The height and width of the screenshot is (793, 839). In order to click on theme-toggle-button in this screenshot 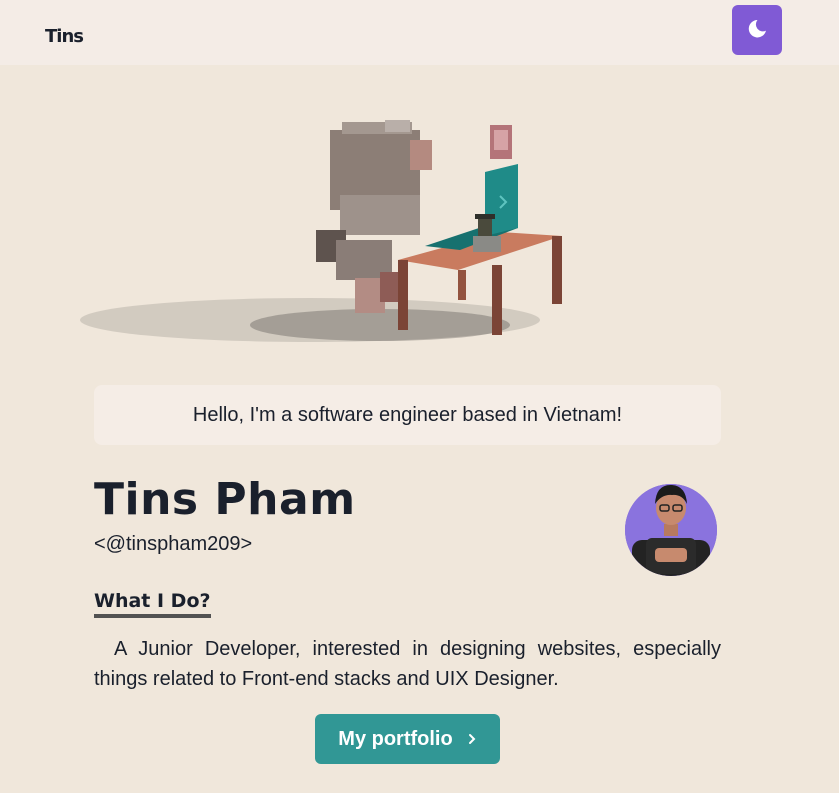, I will do `click(757, 30)`.